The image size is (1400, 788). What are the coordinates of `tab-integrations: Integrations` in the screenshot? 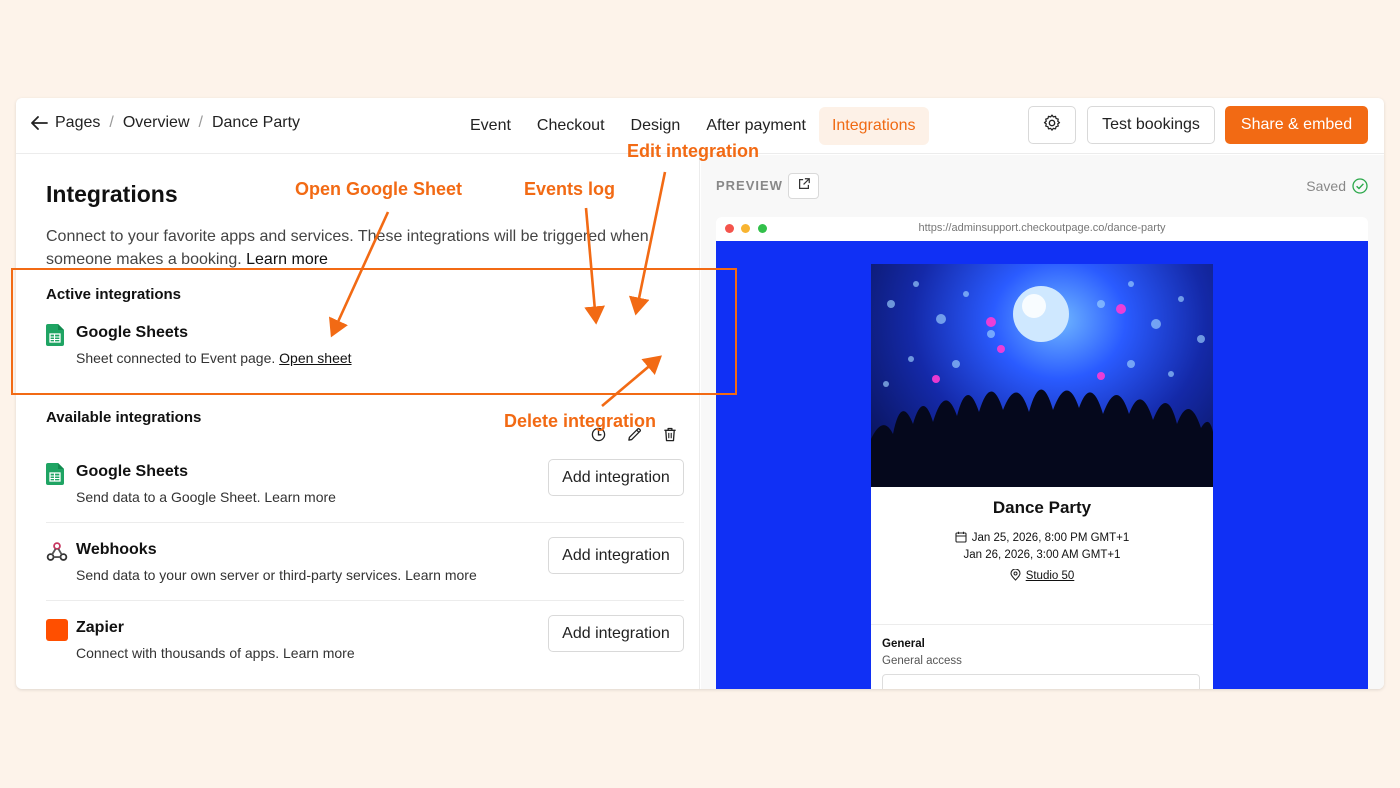 It's located at (873, 126).